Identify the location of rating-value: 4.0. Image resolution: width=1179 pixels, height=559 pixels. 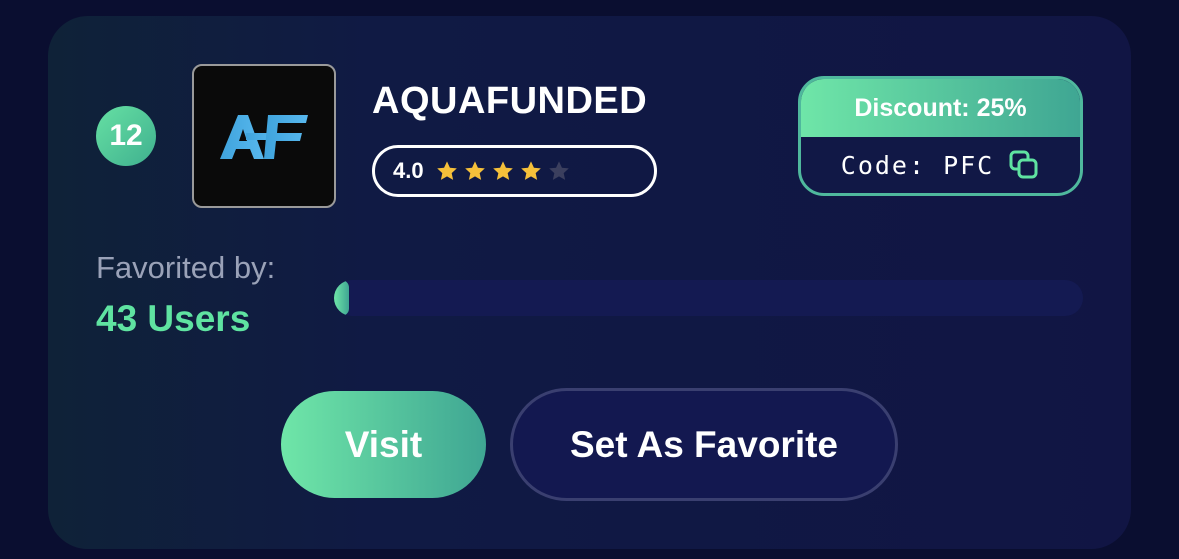
(408, 170).